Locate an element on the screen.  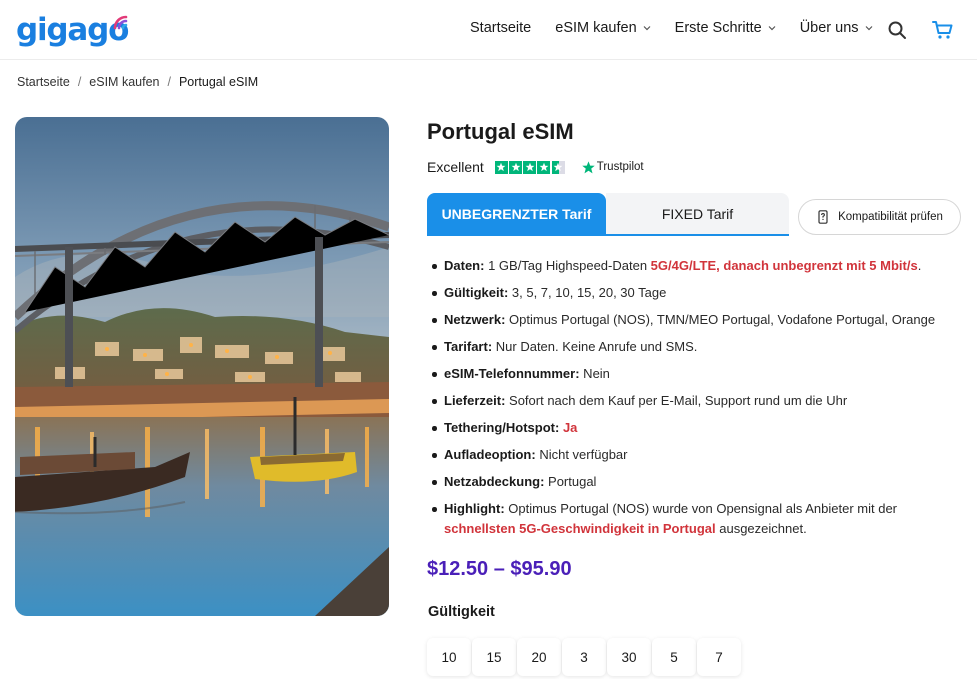
trustpilot-stars is located at coordinates (530, 167).